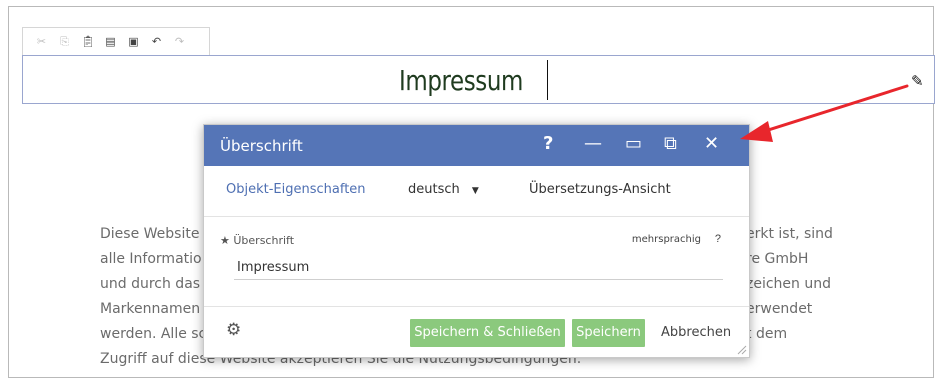  I want to click on paste-text-icon: ▤, so click(110, 42).